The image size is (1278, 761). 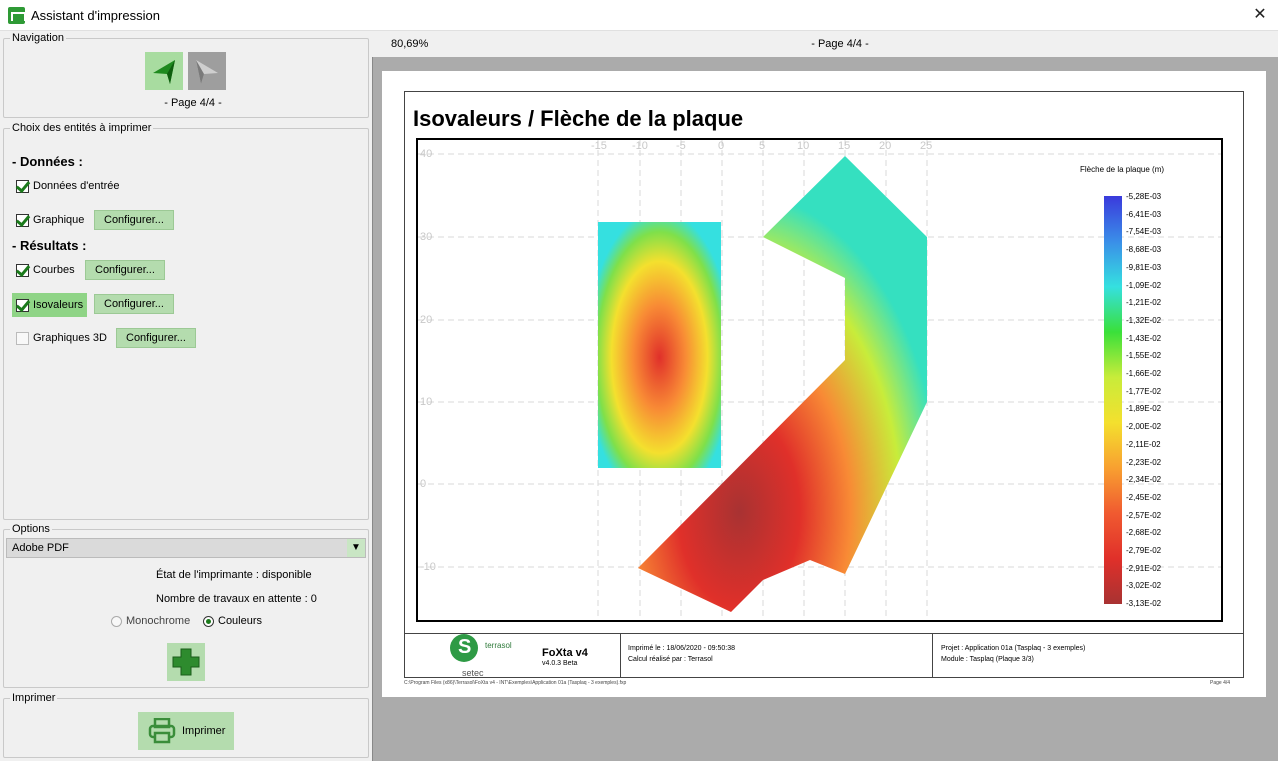 I want to click on module-name: Module : Tasplaq (Plaque 3/3), so click(x=987, y=659).